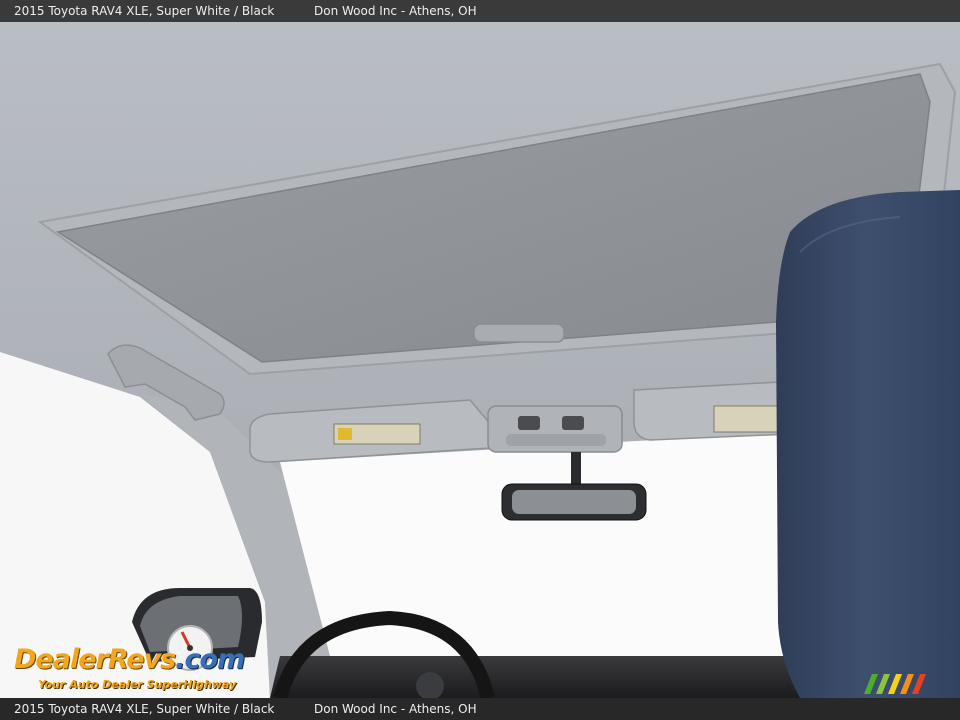 This screenshot has width=960, height=720. I want to click on headrest, so click(868, 444).